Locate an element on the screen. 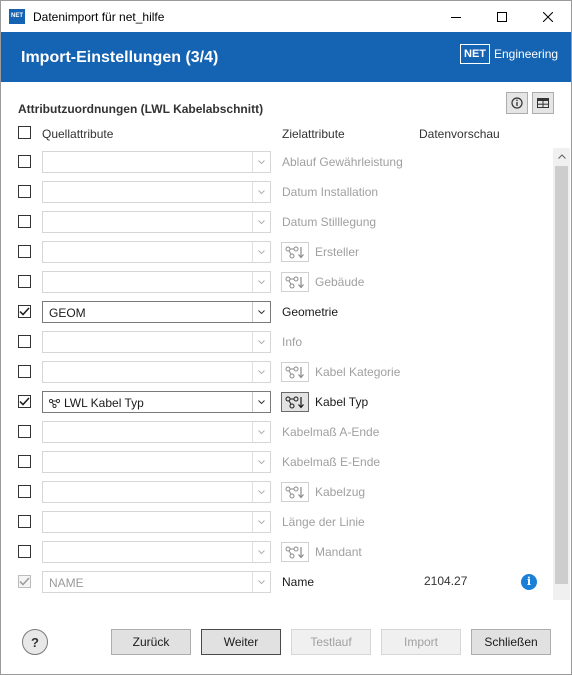 This screenshot has height=675, width=572. table-view-button is located at coordinates (543, 103).